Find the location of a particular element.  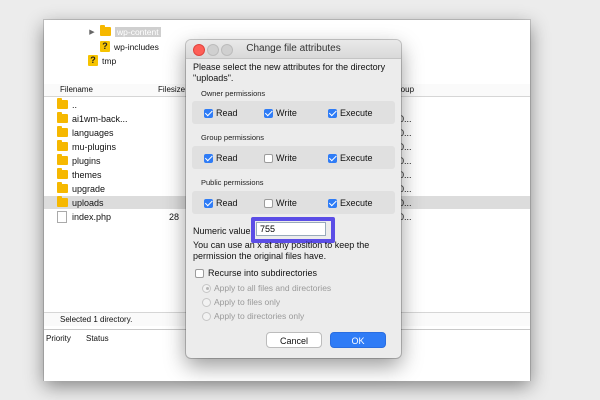

file-name: languages is located at coordinates (93, 132).